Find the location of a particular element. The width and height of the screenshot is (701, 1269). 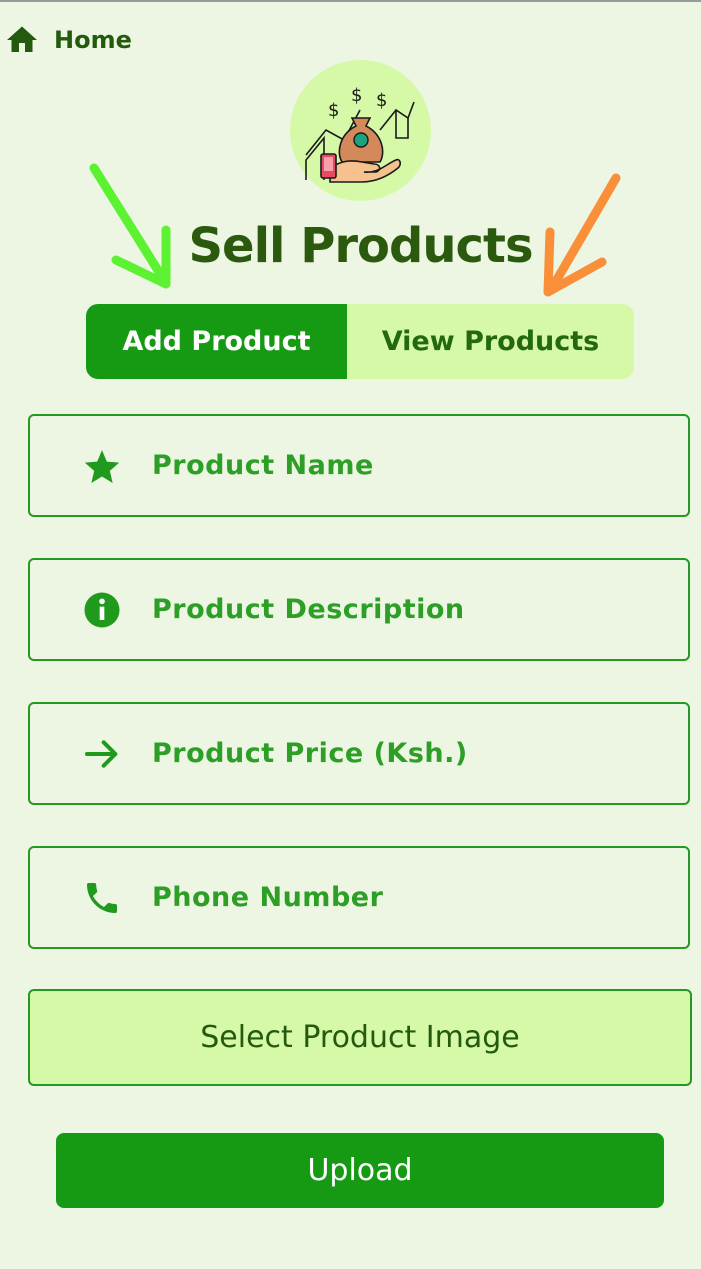

phone-number-field: Phone Number is located at coordinates (359, 897).